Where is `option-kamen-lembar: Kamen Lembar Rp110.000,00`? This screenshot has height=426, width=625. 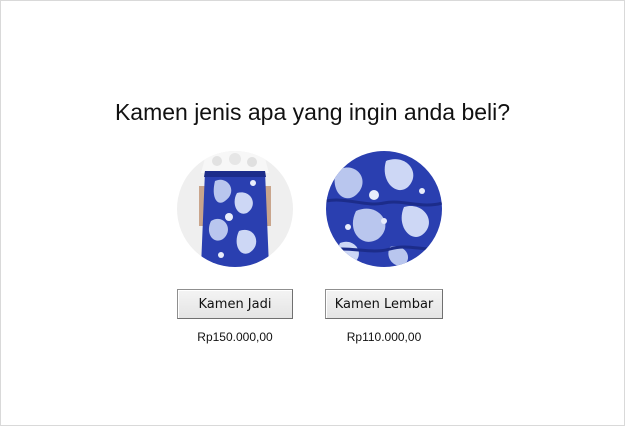
option-kamen-lembar: Kamen Lembar Rp110.000,00 is located at coordinates (384, 247).